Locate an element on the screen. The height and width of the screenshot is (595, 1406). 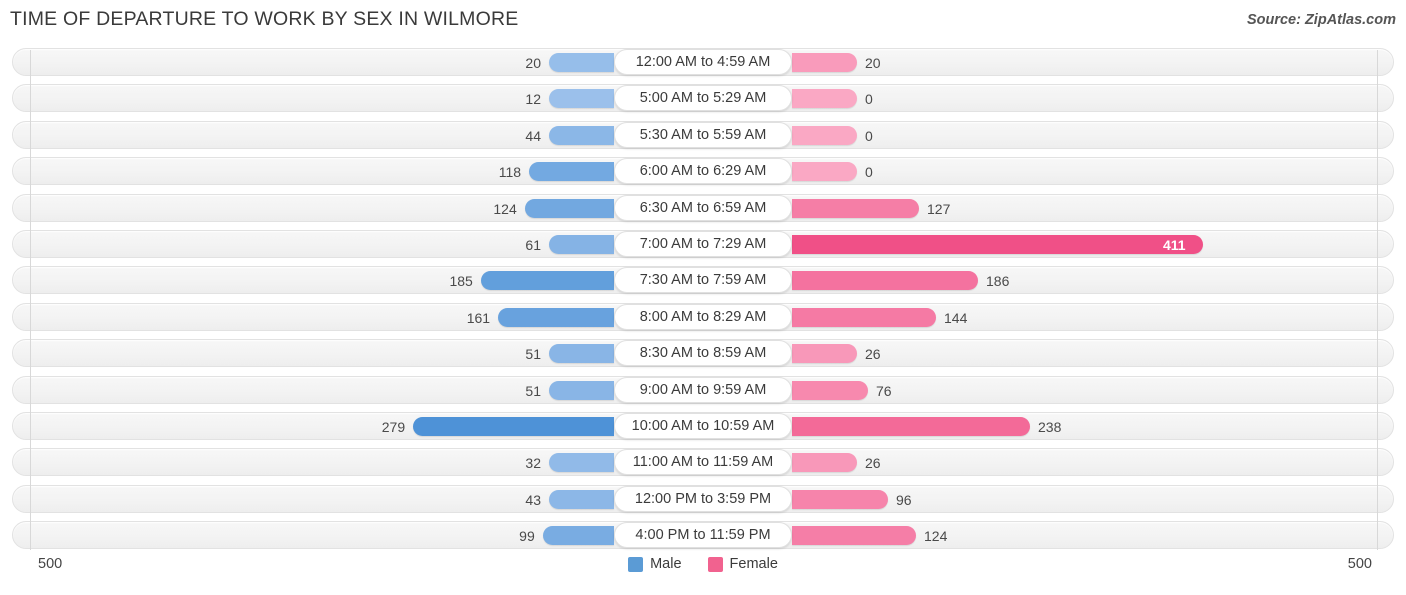
bar-row: 44 0 5:30 AM to 5:59 AM is located at coordinates (703, 135).